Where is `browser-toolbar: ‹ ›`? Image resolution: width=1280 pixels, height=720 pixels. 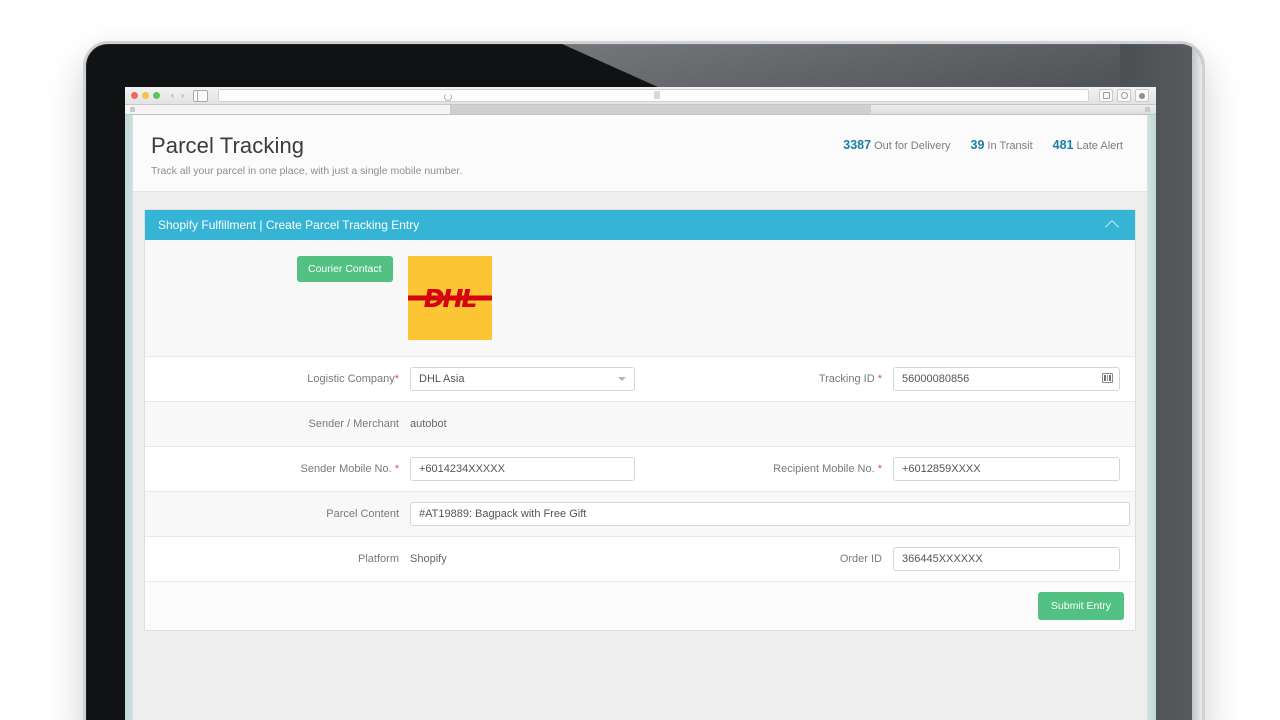 browser-toolbar: ‹ › is located at coordinates (640, 96).